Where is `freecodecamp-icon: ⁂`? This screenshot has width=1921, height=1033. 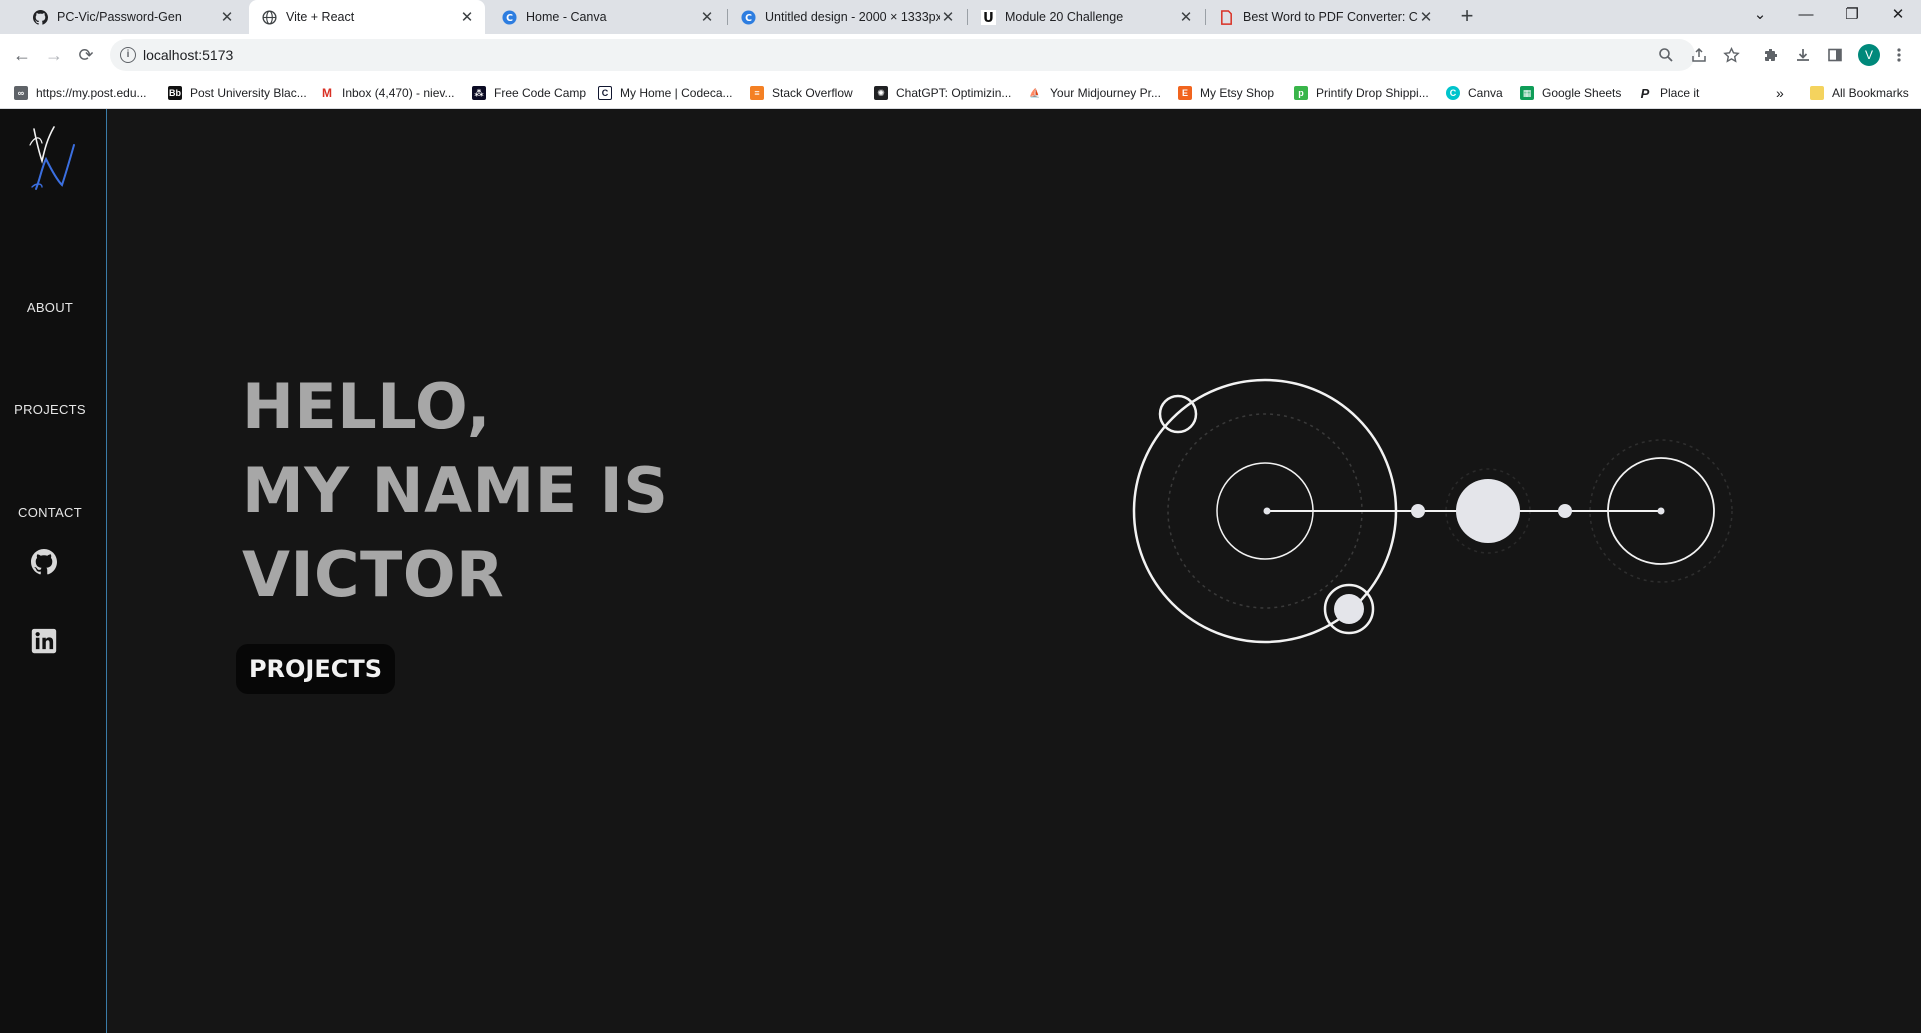
freecodecamp-icon: ⁂ is located at coordinates (479, 93).